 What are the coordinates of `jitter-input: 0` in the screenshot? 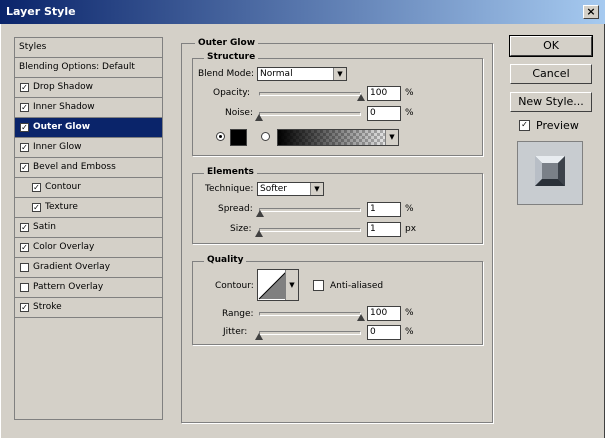 It's located at (384, 332).